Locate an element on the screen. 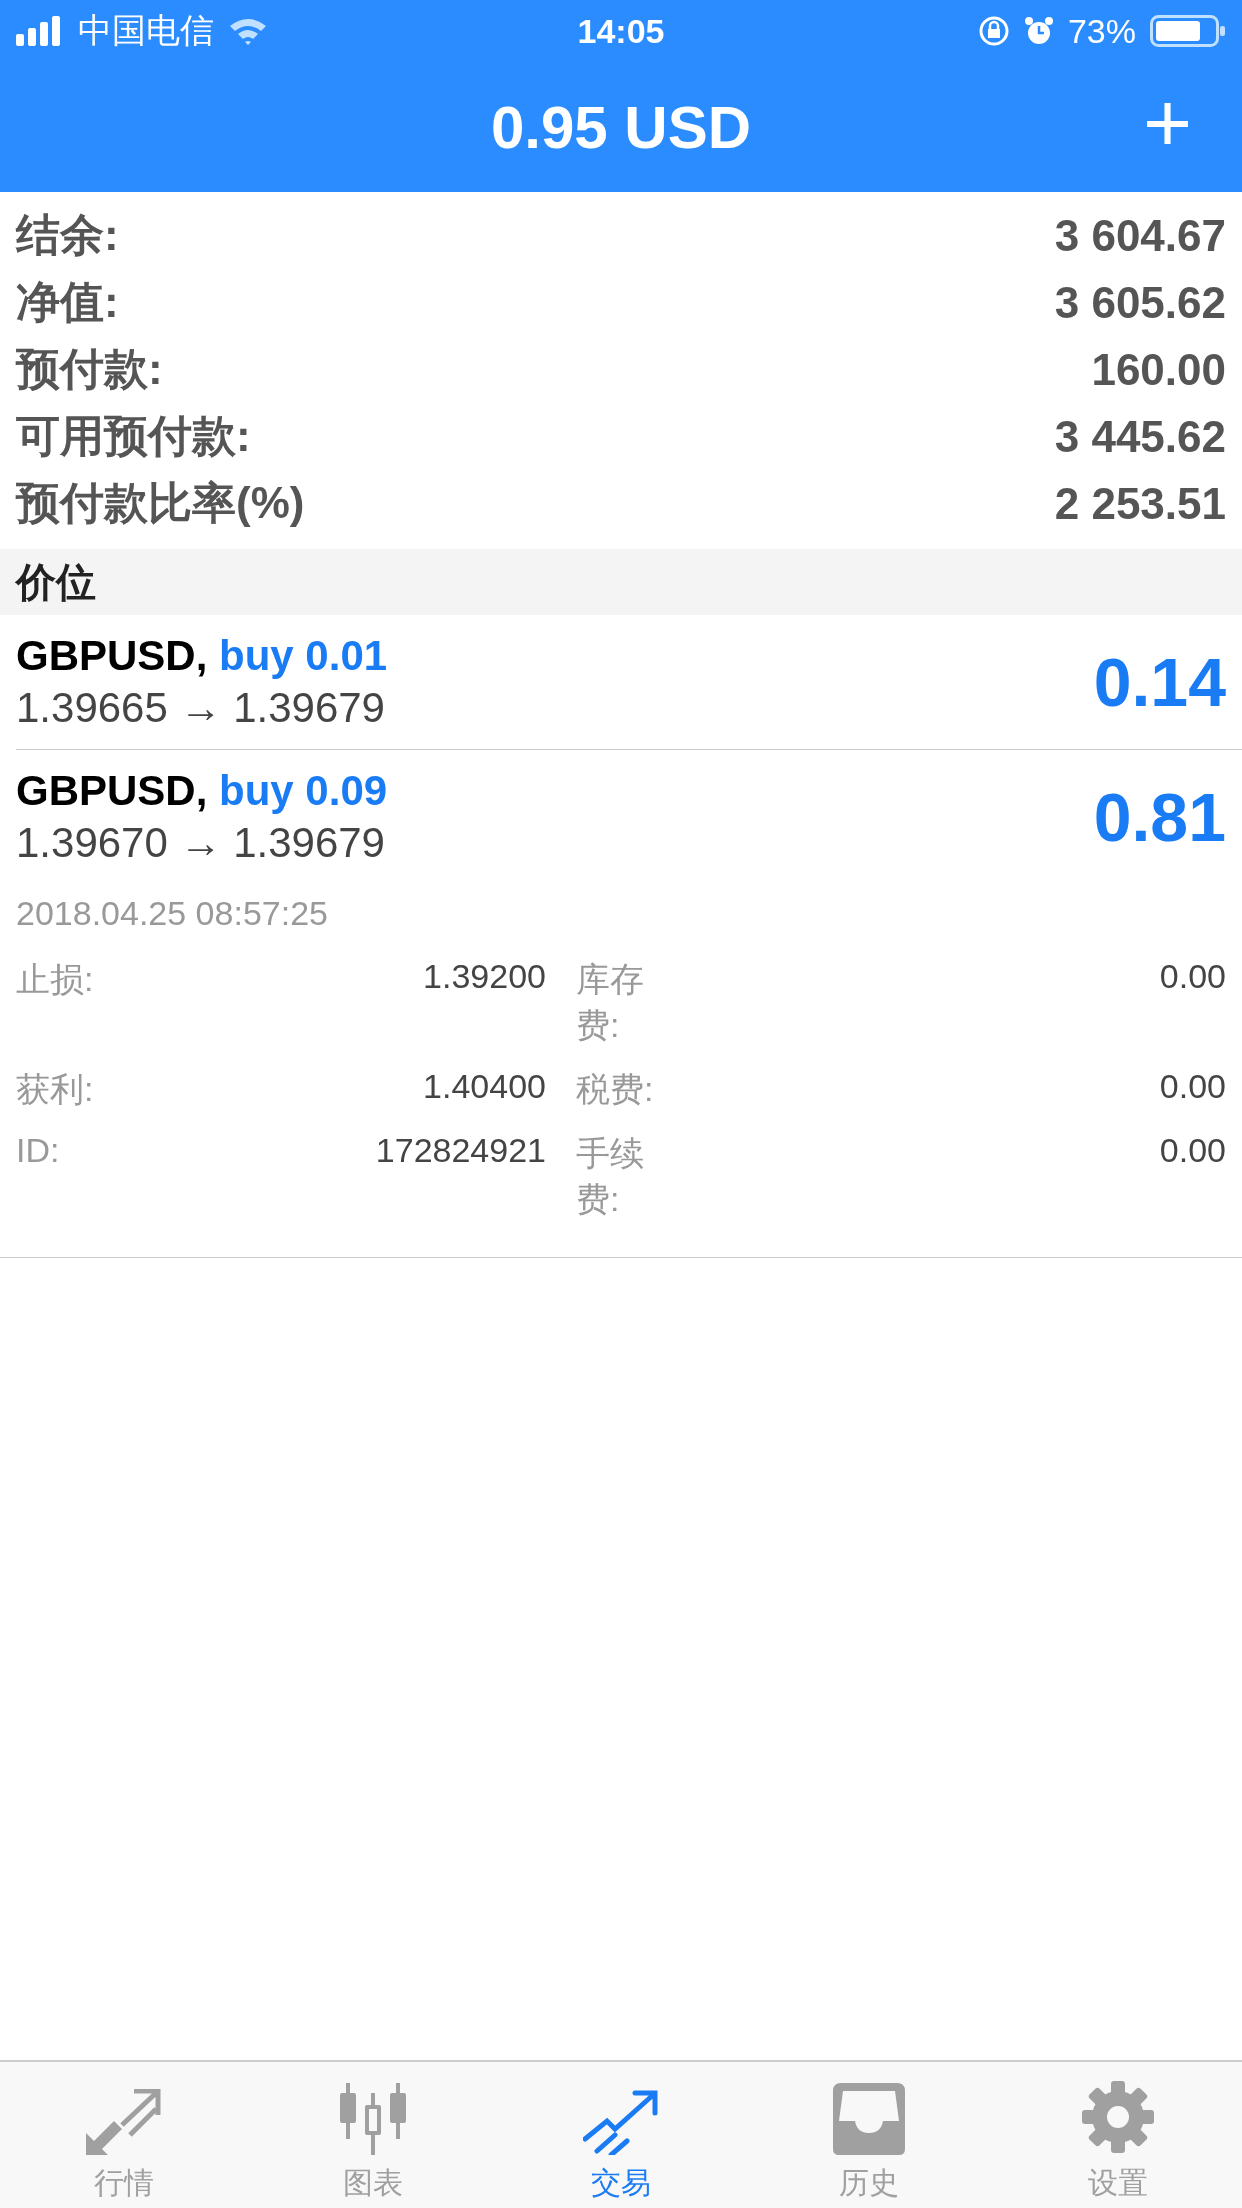  tab: 图表 is located at coordinates (372, 2135).